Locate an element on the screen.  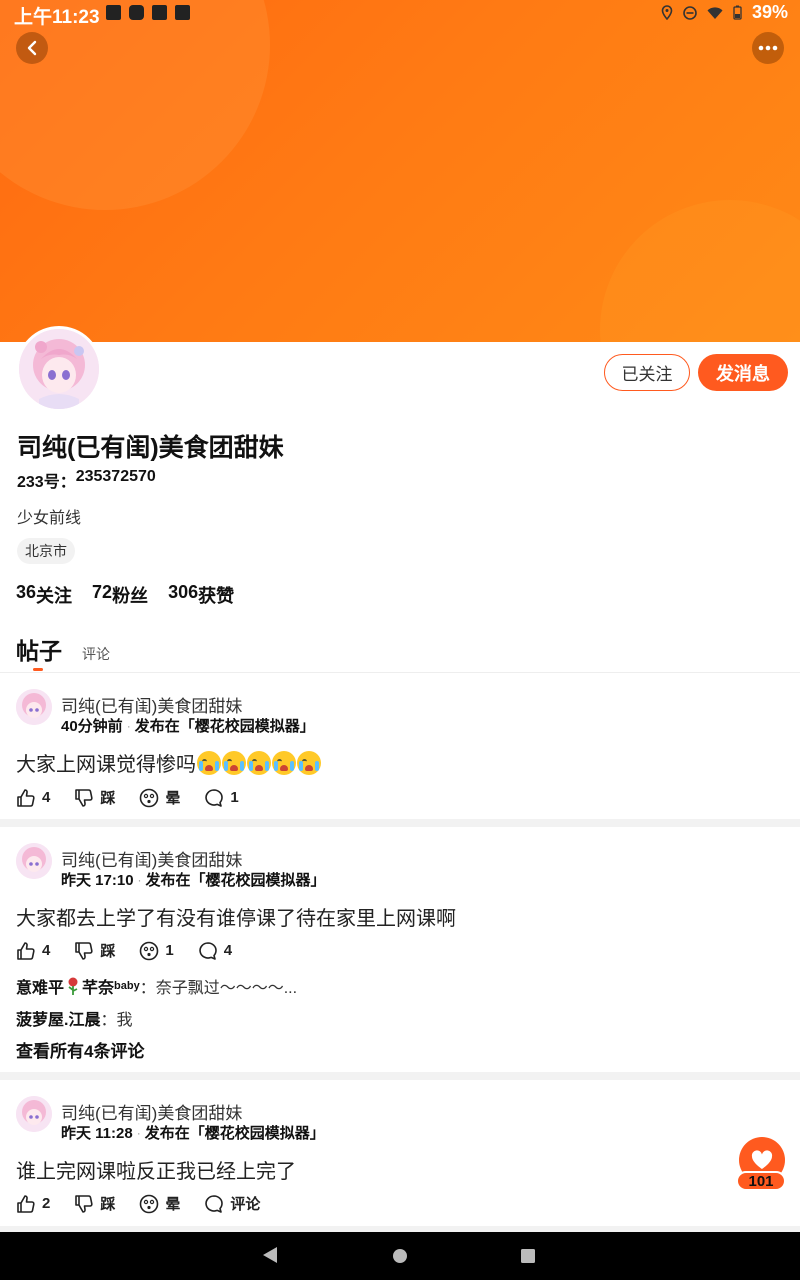
comment-user: 菠萝屋.江晨 is located at coordinates (58, 1018).